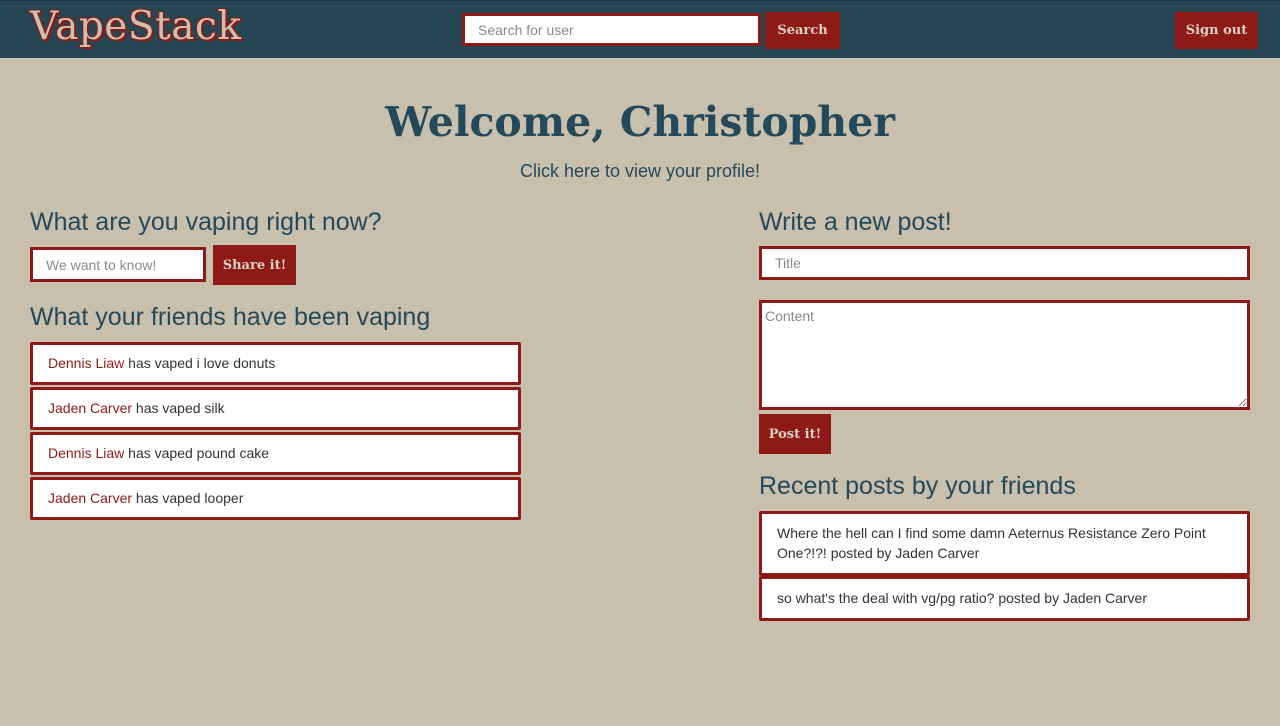 Image resolution: width=1280 pixels, height=726 pixels. What do you see at coordinates (178, 408) in the screenshot?
I see `vape-text: has vaped silk` at bounding box center [178, 408].